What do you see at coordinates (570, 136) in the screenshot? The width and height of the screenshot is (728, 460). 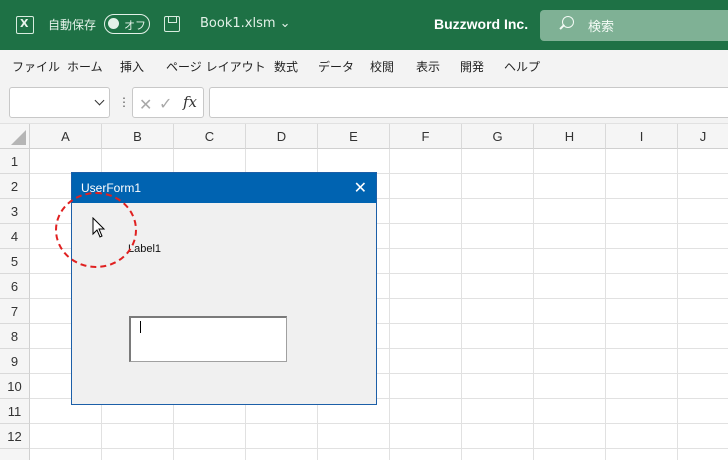 I see `column-header-h: H` at bounding box center [570, 136].